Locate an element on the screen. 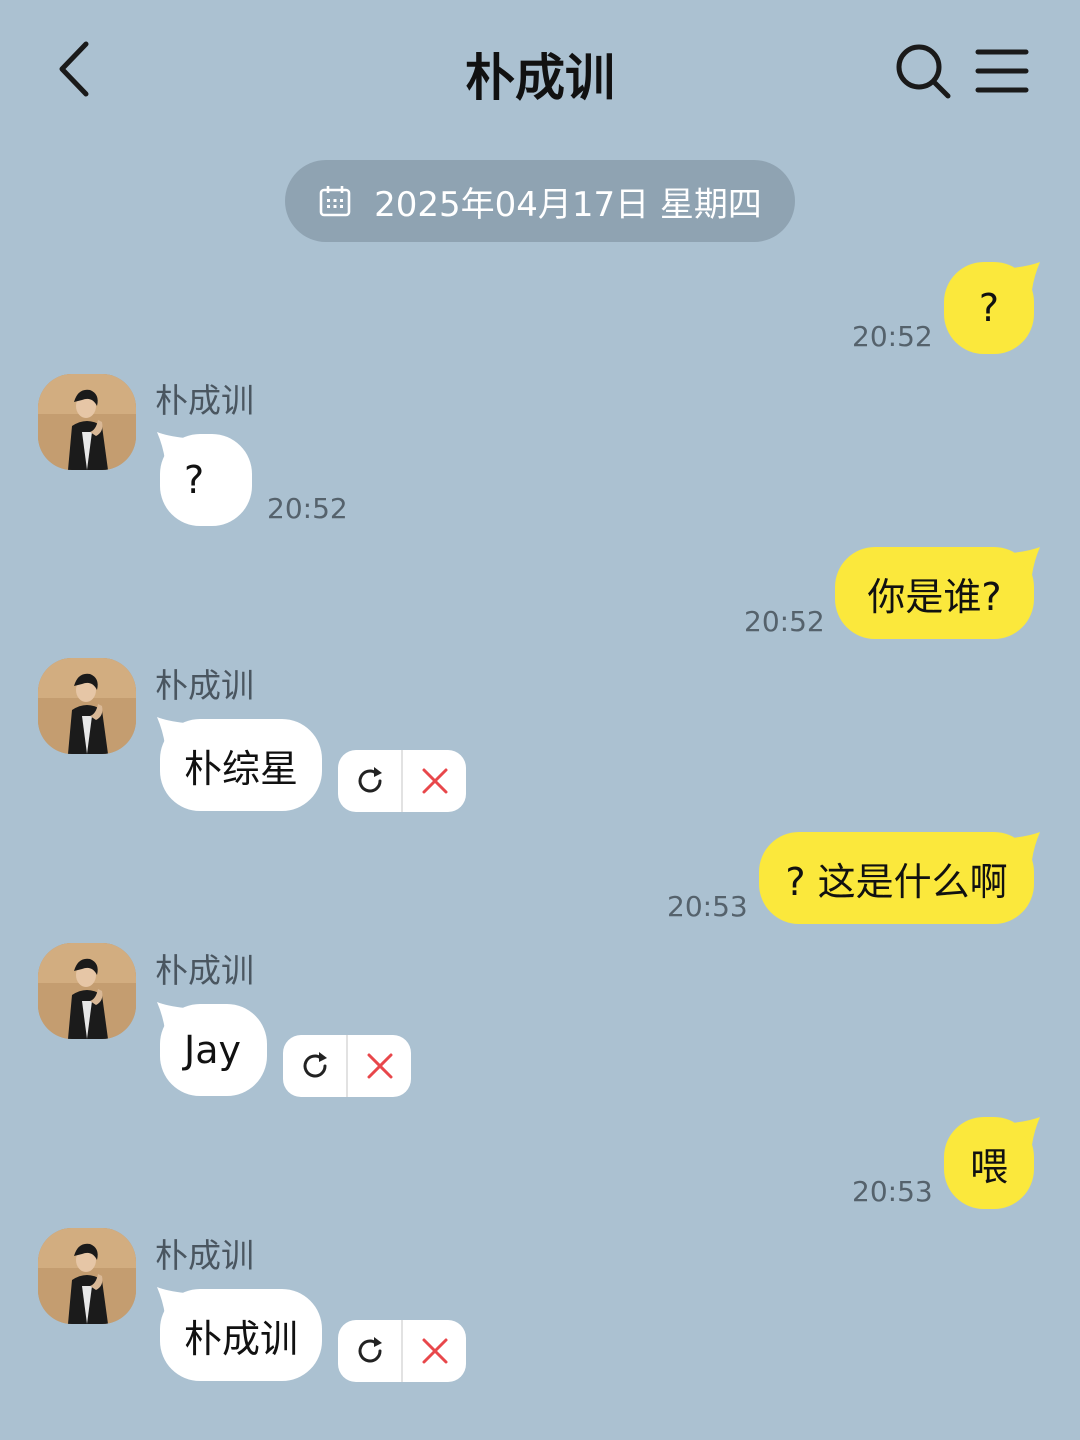 This screenshot has height=1440, width=1080. incoming-message-bubble: Jay is located at coordinates (213, 1050).